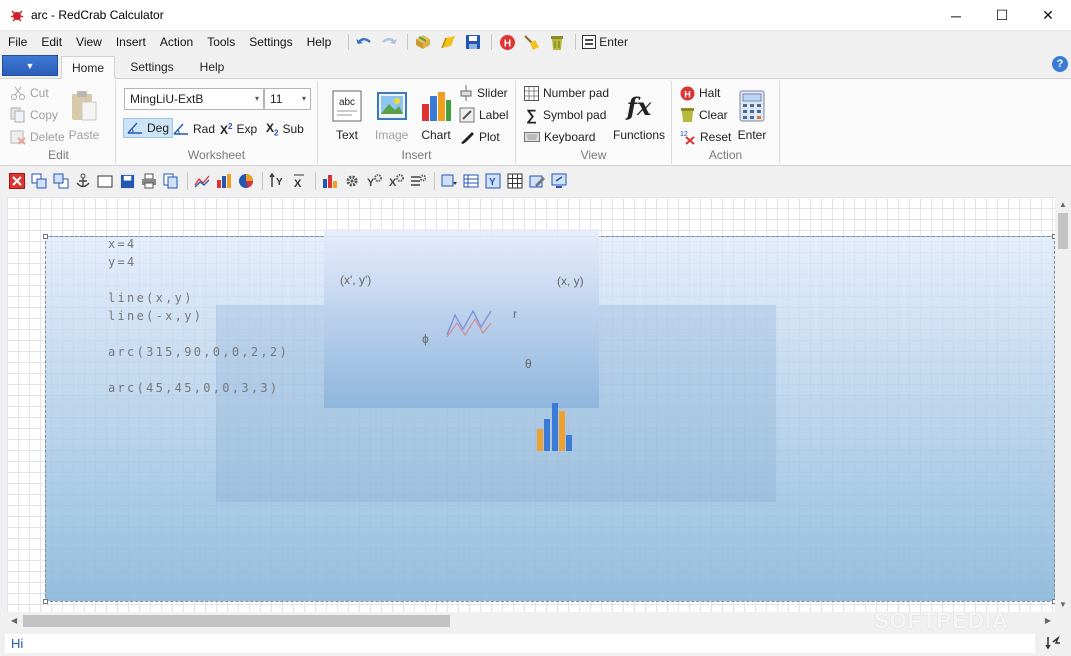 The image size is (1071, 656). I want to click on axis-labels-icon: Y, so click(493, 181).